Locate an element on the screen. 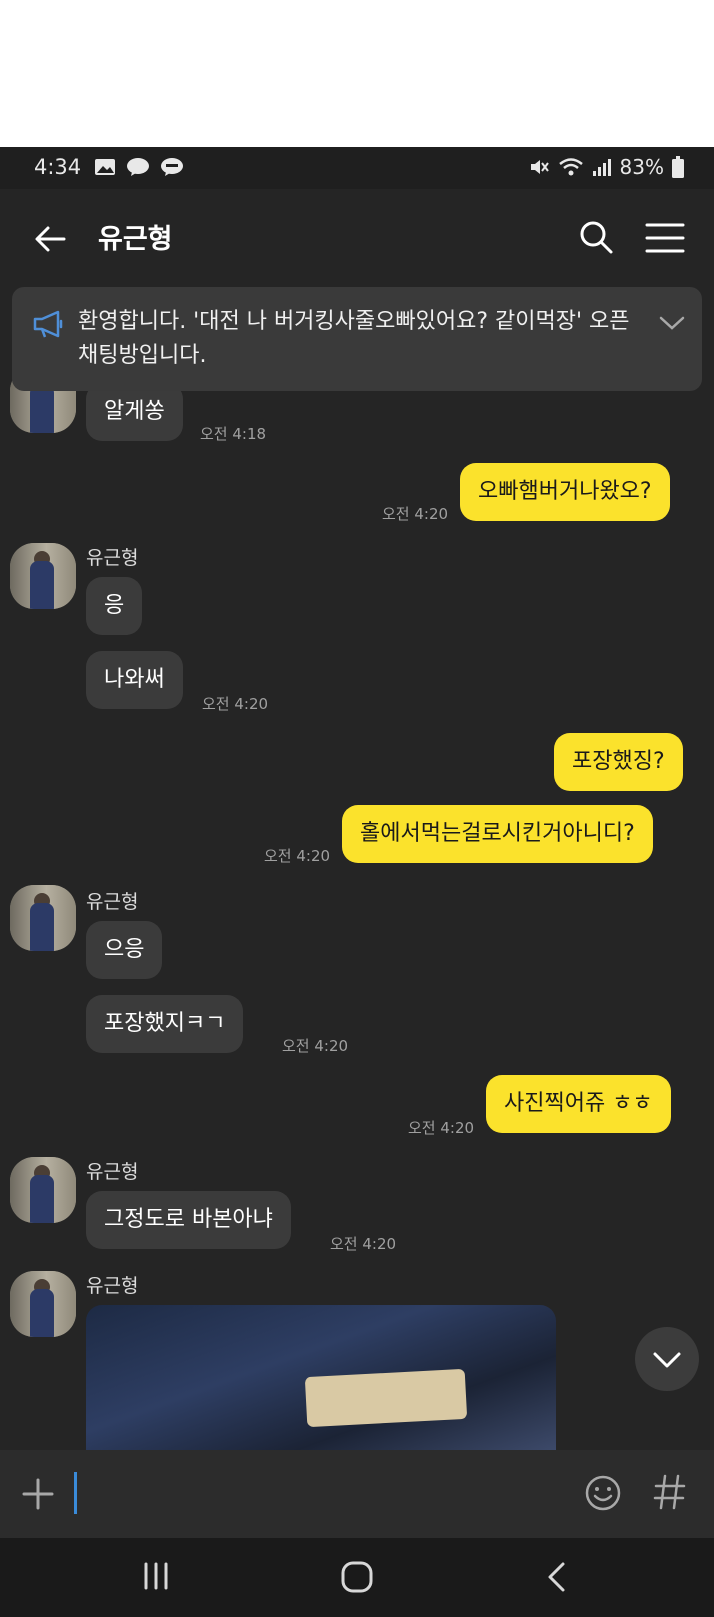 Image resolution: width=714 pixels, height=1617 pixels. mute-icon is located at coordinates (539, 167).